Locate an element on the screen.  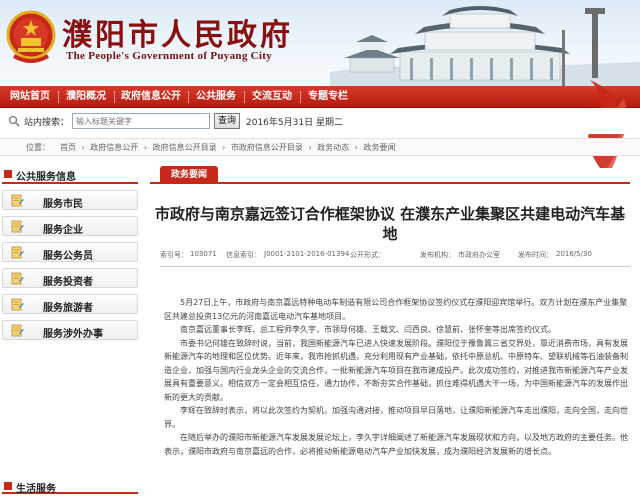
sidebar-item-label: 服务旅游者 is located at coordinates (68, 308).